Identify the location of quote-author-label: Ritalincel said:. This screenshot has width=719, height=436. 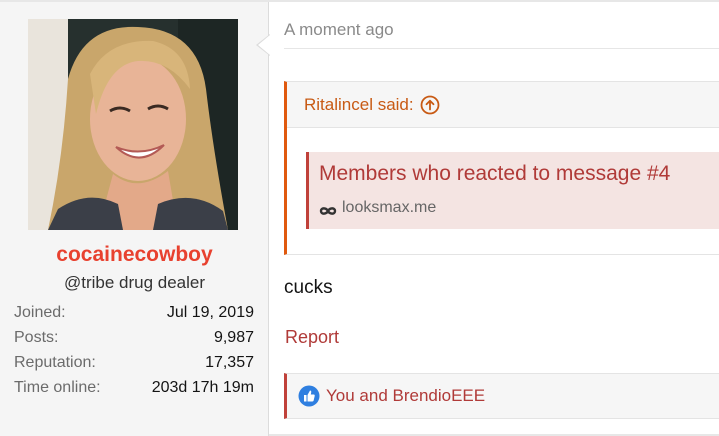
(359, 104).